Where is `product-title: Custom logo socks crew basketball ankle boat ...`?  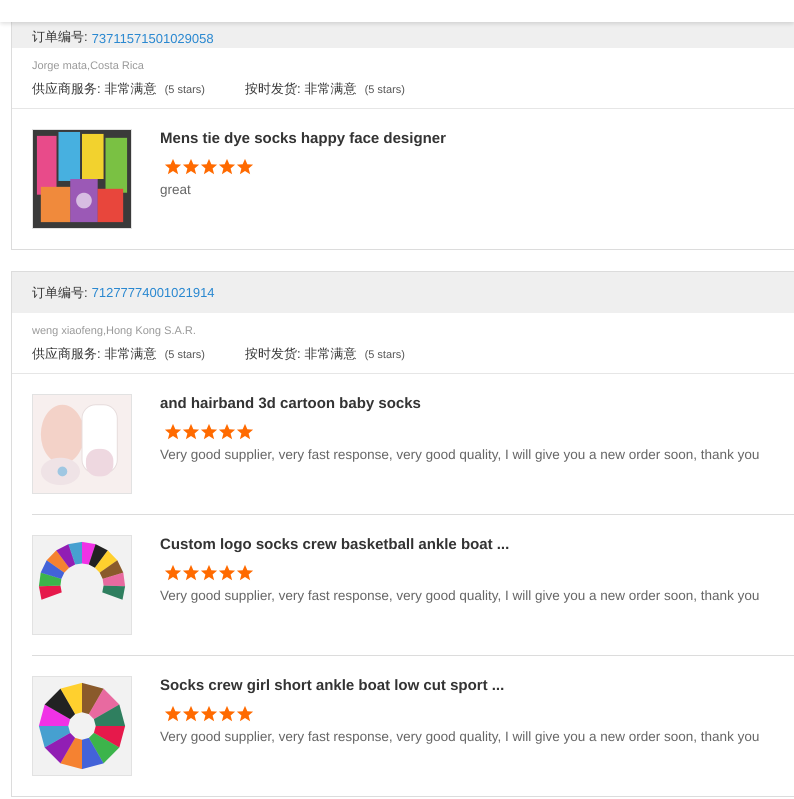
product-title: Custom logo socks crew basketball ankle boat ... is located at coordinates (460, 544).